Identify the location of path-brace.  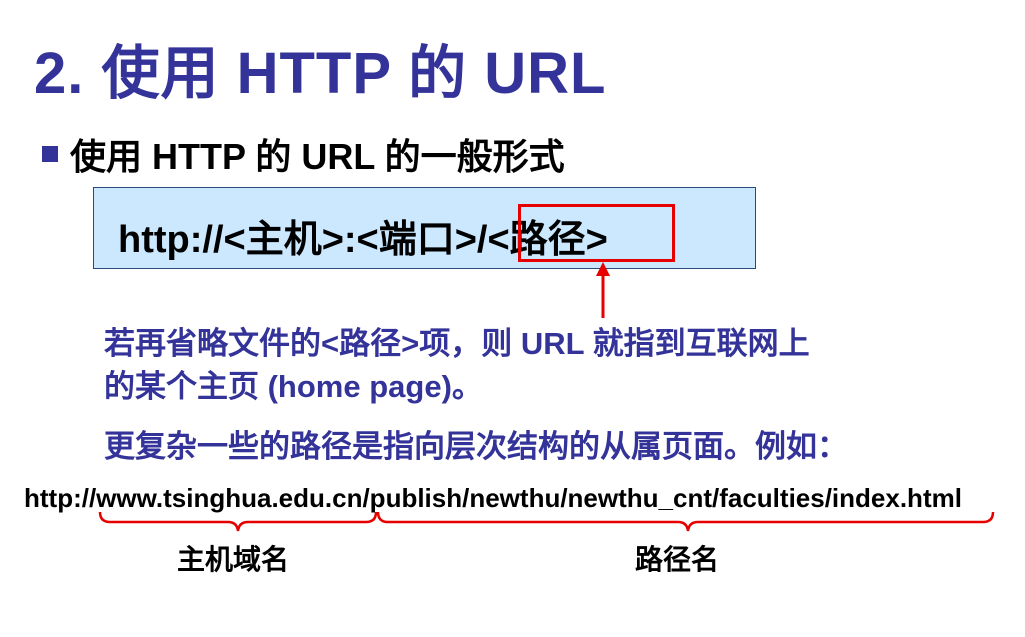
(685, 521).